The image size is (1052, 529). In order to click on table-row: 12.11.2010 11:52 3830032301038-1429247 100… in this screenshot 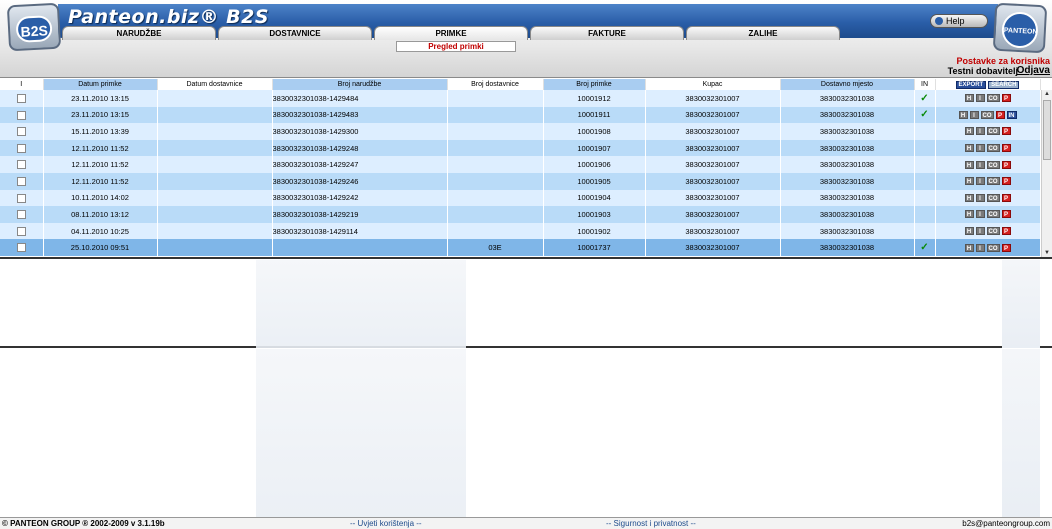, I will do `click(520, 164)`.